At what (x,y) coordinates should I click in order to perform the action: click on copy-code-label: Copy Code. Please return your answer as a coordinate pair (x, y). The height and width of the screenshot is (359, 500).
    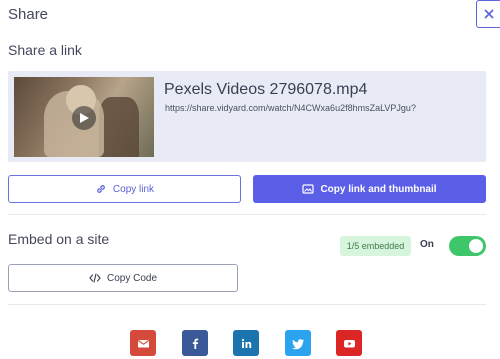
    Looking at the image, I should click on (132, 278).